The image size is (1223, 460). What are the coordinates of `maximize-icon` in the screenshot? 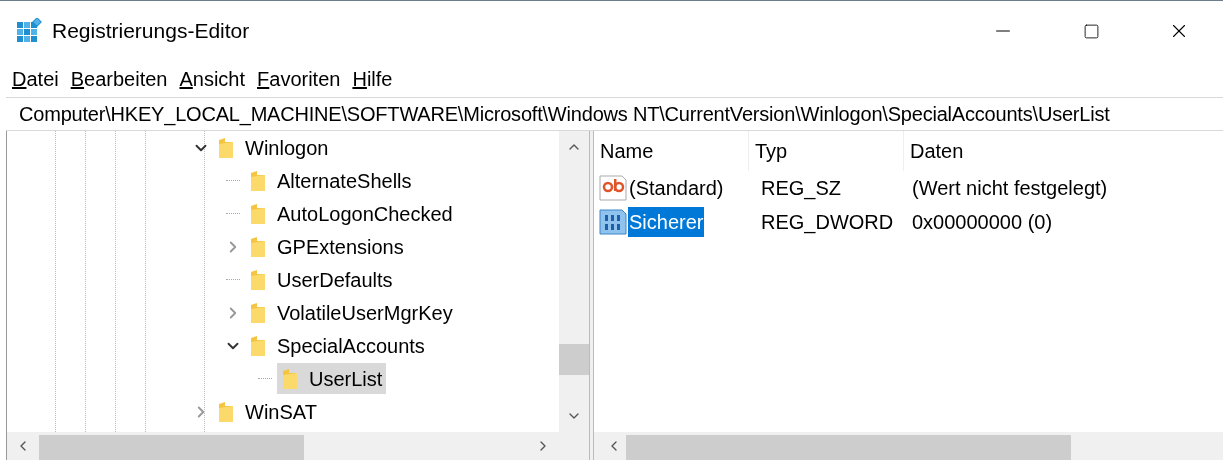 It's located at (1091, 31).